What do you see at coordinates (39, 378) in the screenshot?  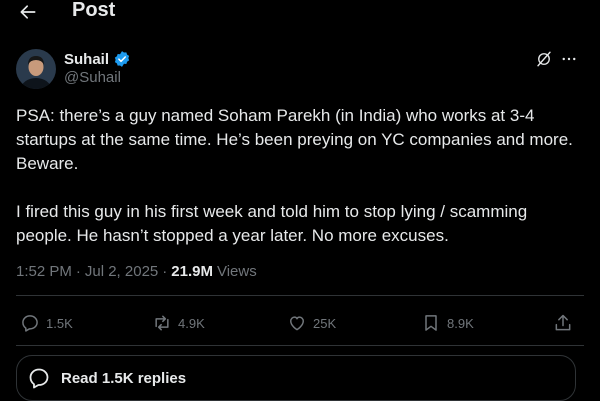 I see `reply-bubble-icon` at bounding box center [39, 378].